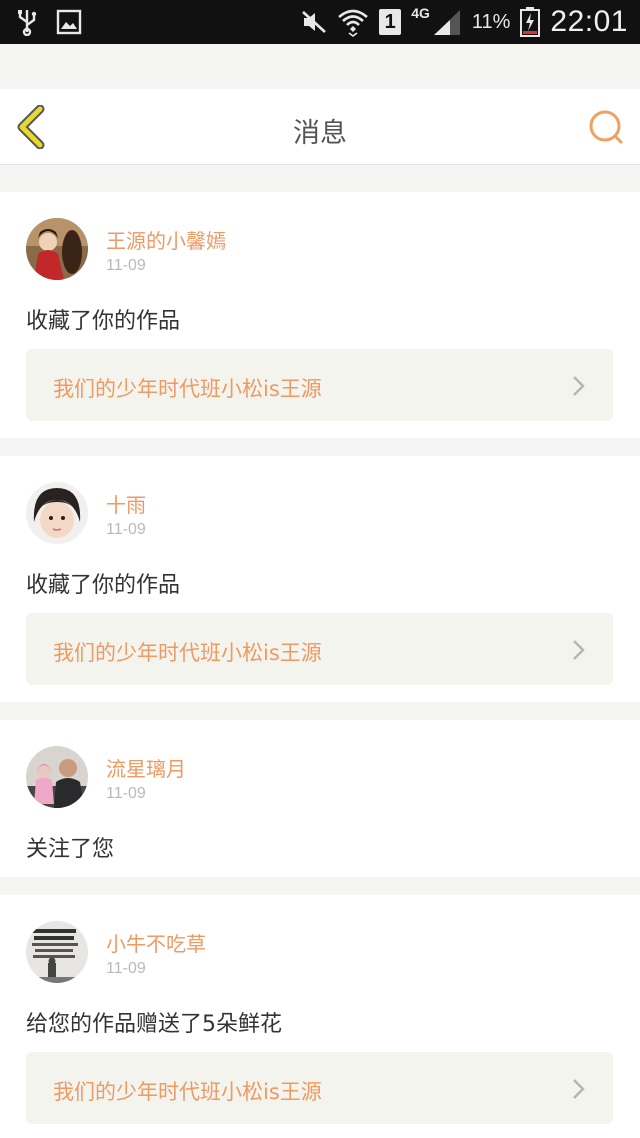  What do you see at coordinates (589, 21) in the screenshot?
I see `clock: 22:01` at bounding box center [589, 21].